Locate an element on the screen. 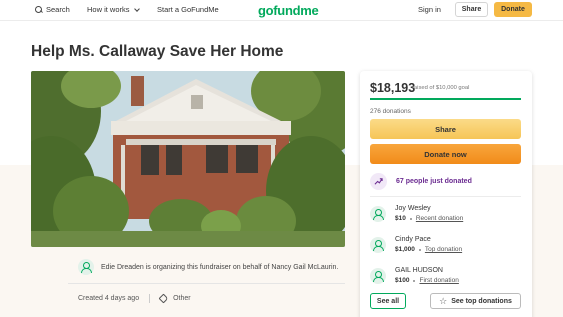 The width and height of the screenshot is (563, 317). header-share-button: Share is located at coordinates (471, 9).